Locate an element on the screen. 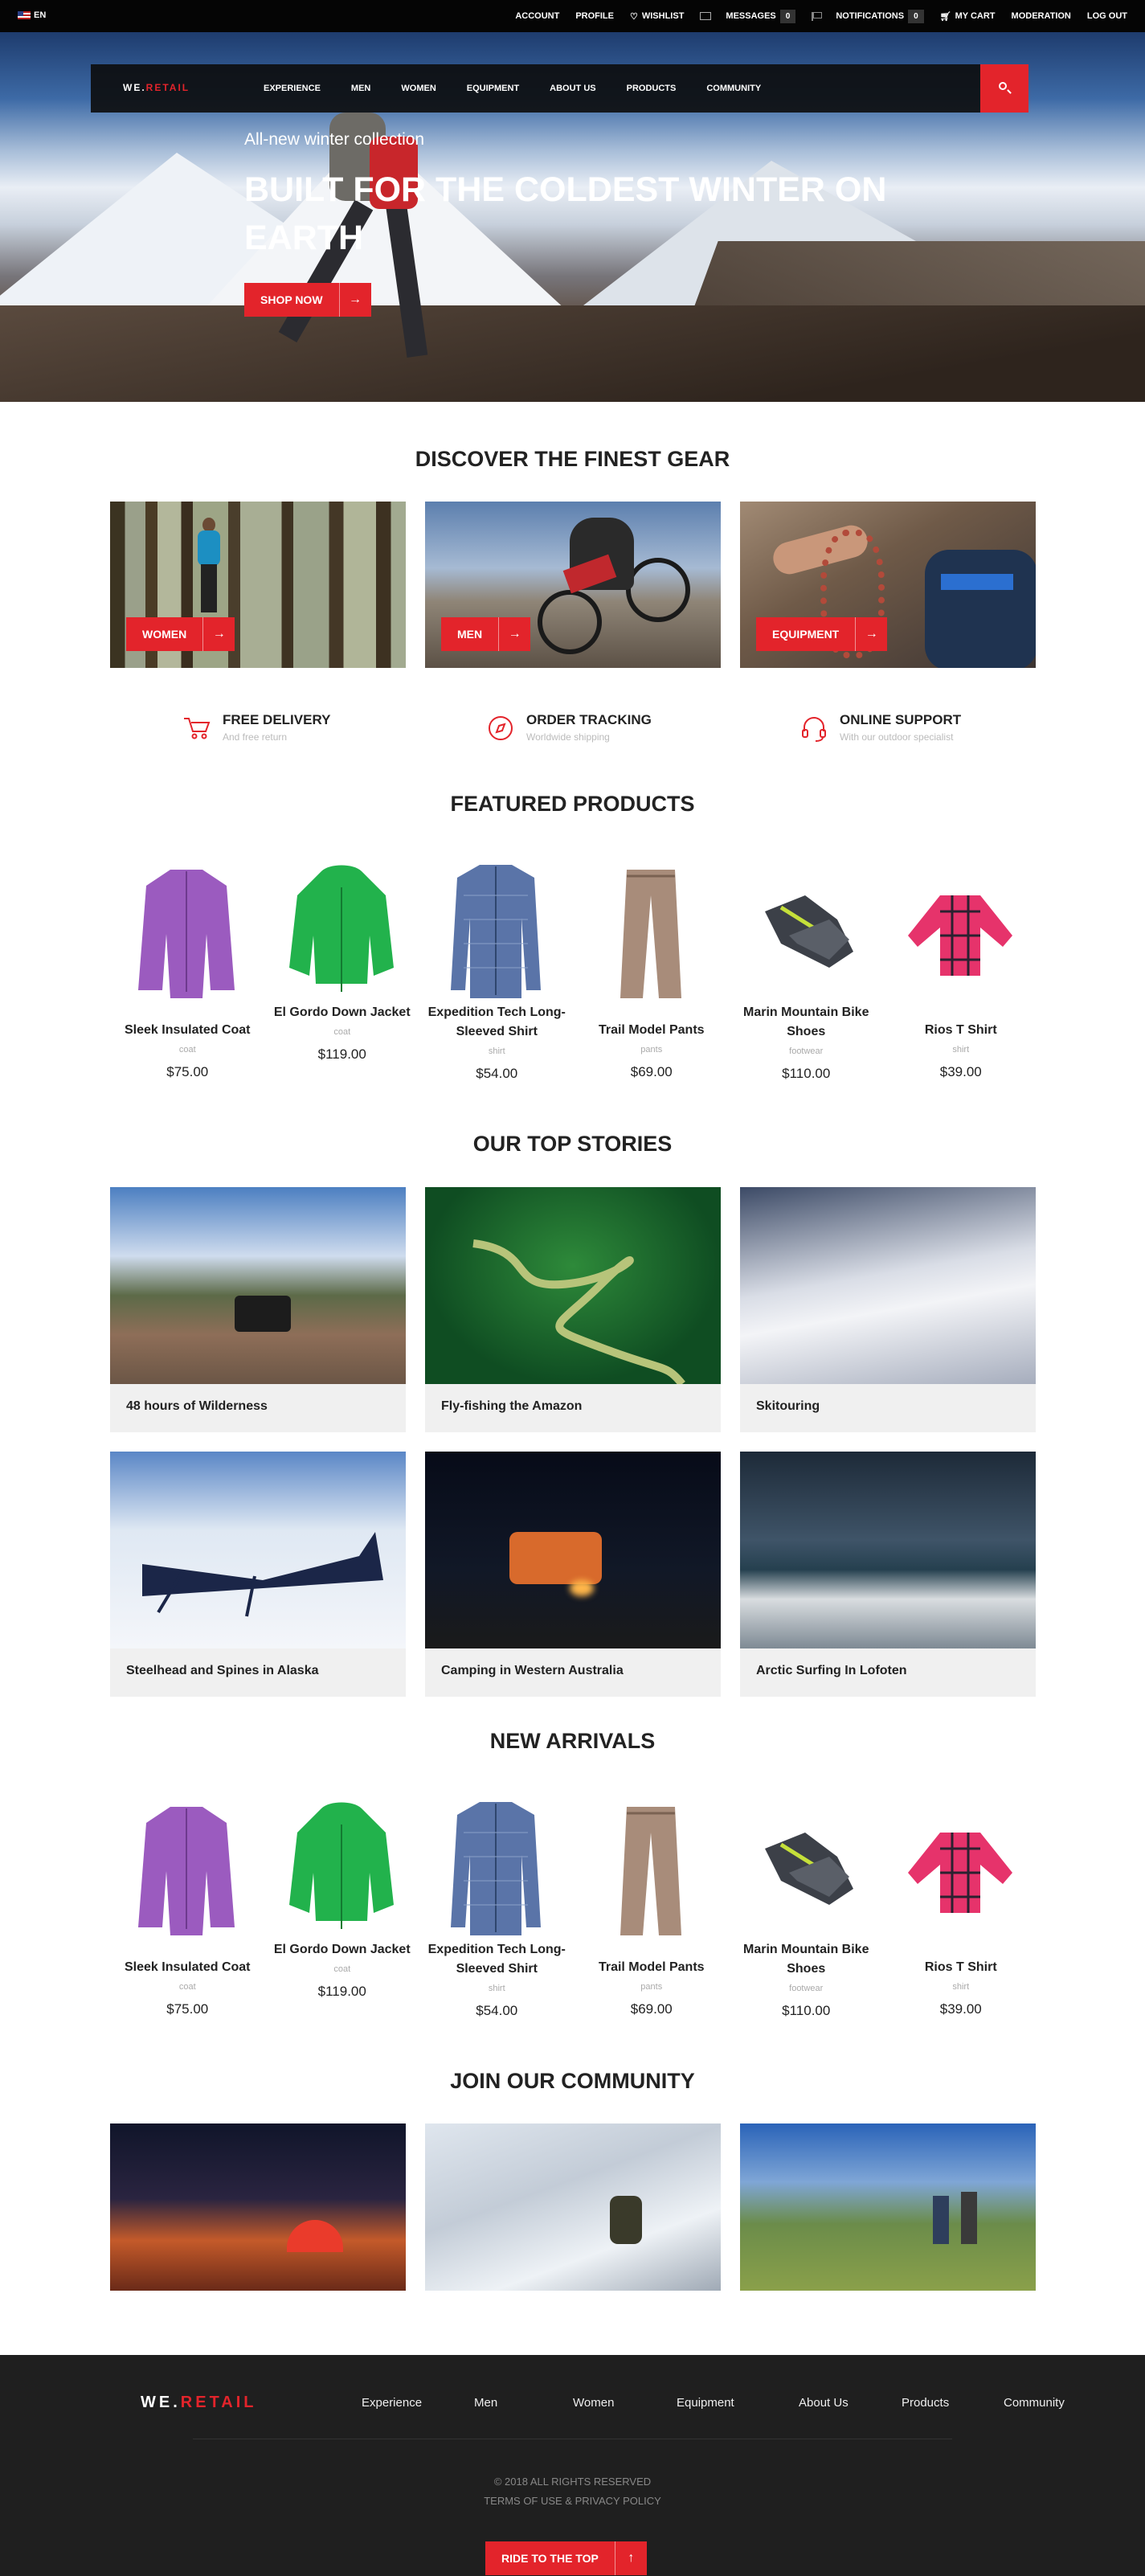 The height and width of the screenshot is (2576, 1145). search-button is located at coordinates (1004, 88).